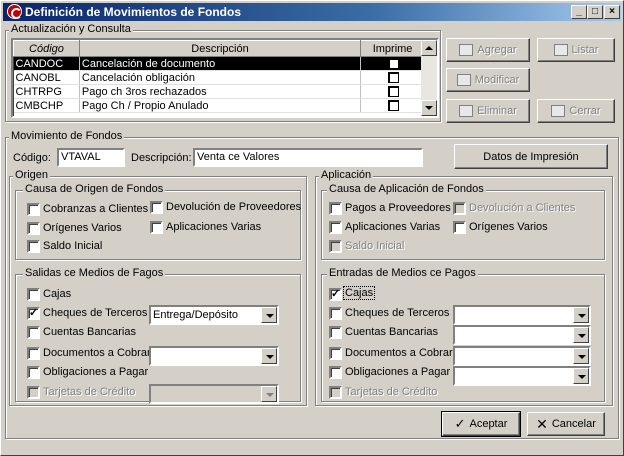  What do you see at coordinates (459, 227) in the screenshot?
I see `aplicacion-origenes-checkbox` at bounding box center [459, 227].